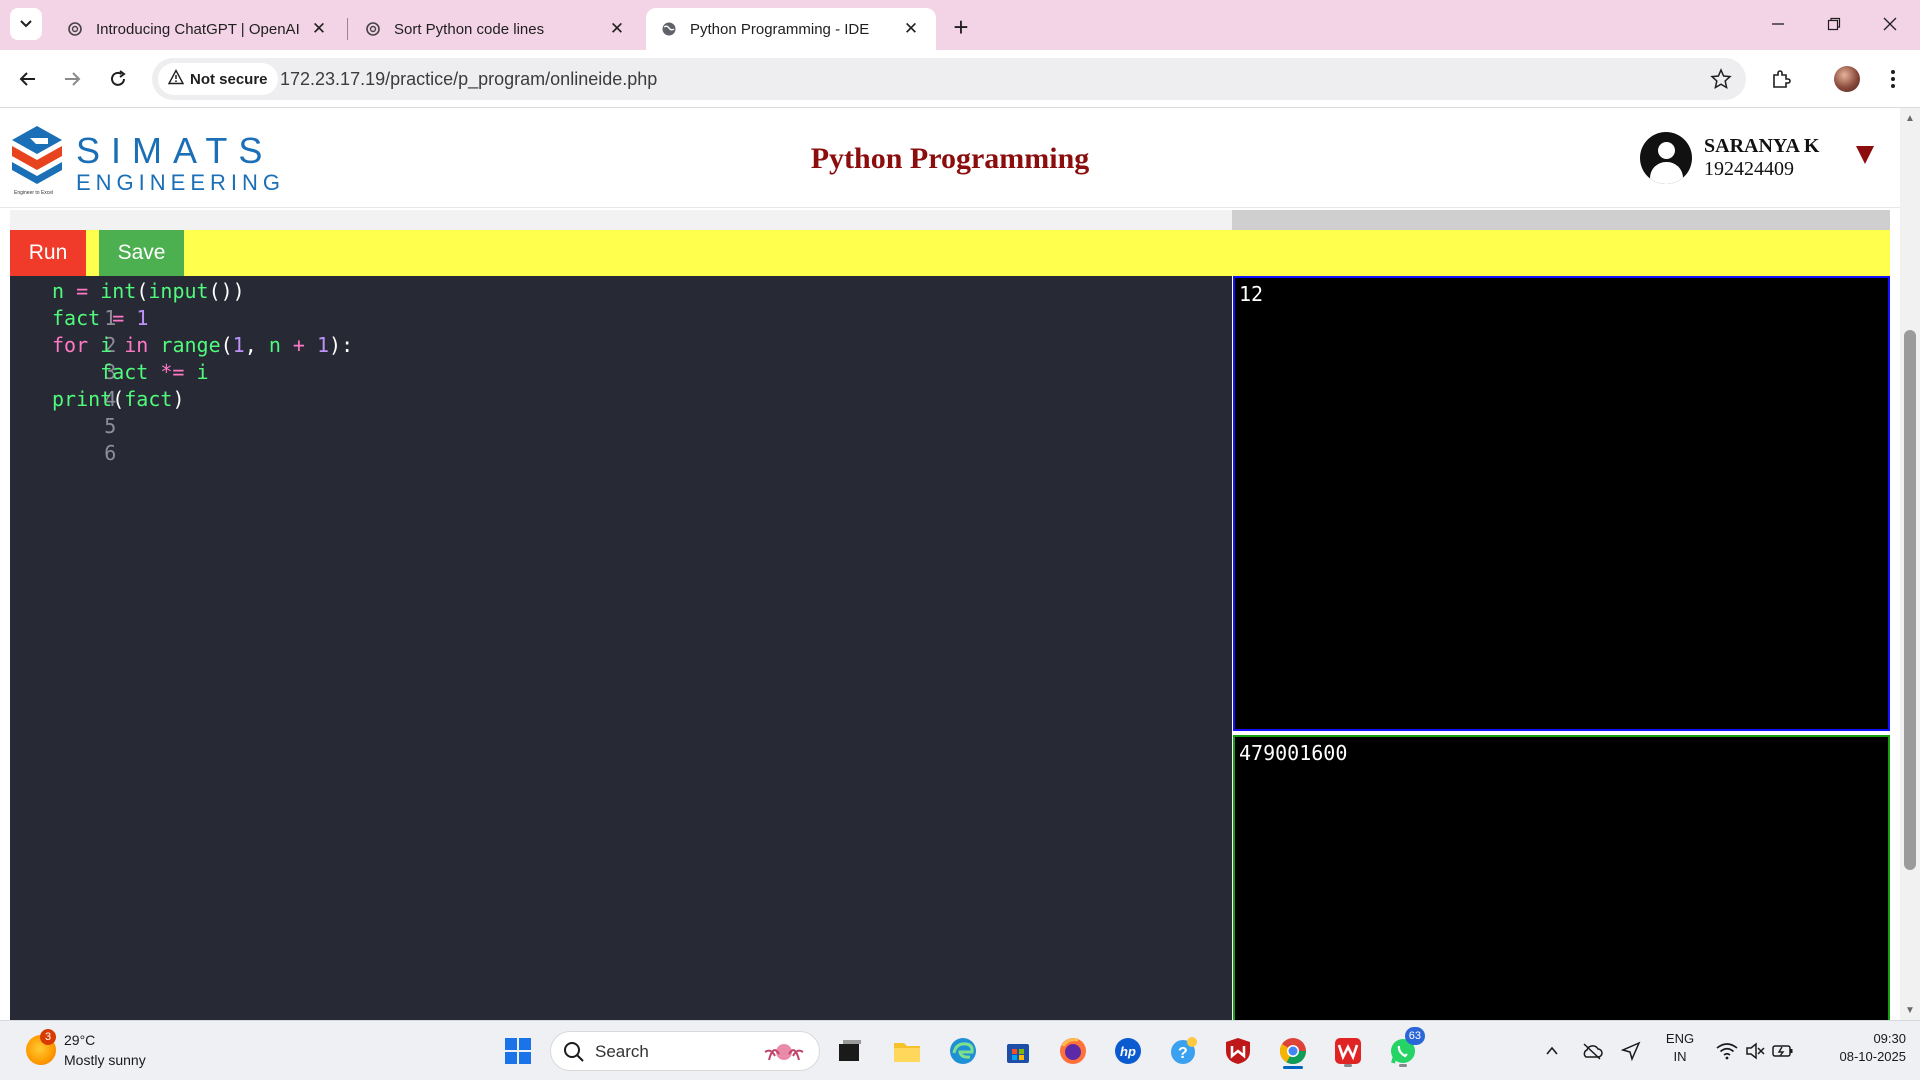  I want to click on extensions-button, so click(1781, 79).